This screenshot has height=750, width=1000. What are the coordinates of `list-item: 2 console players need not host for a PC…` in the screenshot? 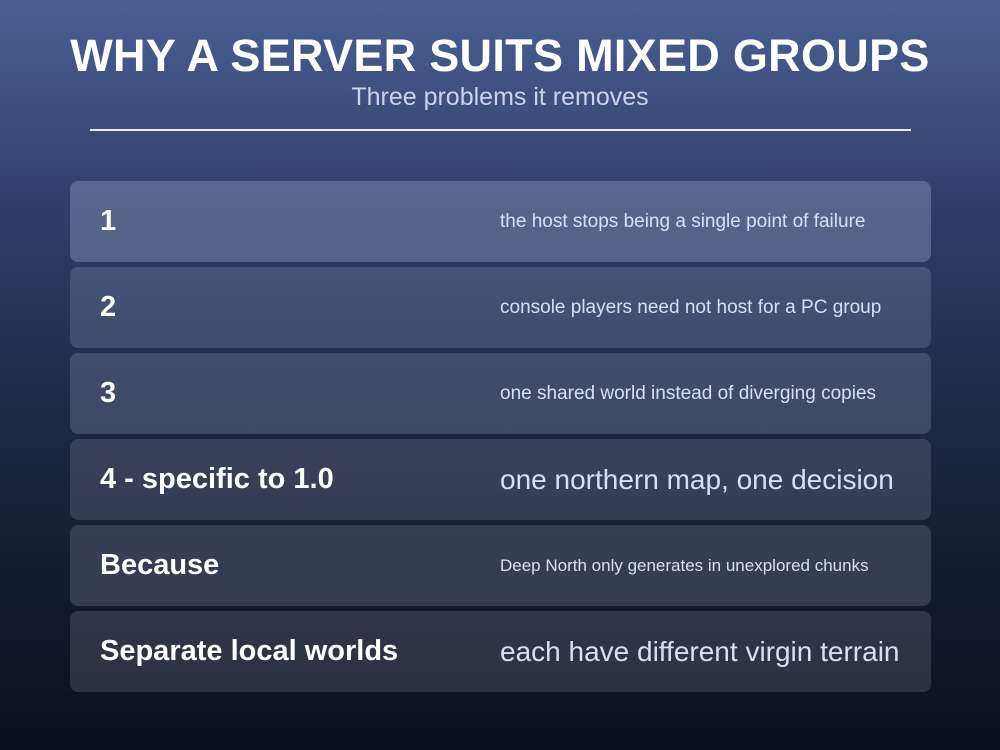 It's located at (500, 307).